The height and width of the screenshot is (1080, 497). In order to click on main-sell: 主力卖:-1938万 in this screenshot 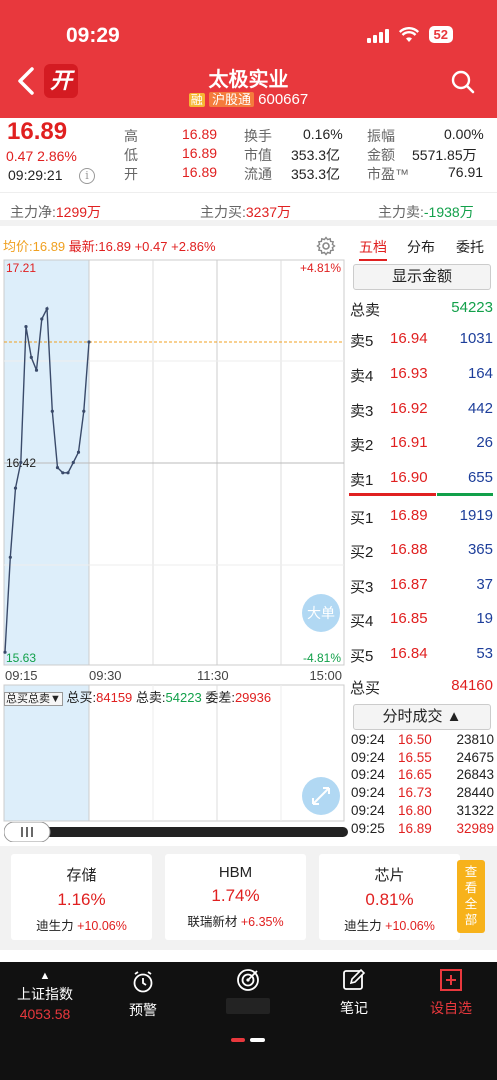, I will do `click(426, 212)`.